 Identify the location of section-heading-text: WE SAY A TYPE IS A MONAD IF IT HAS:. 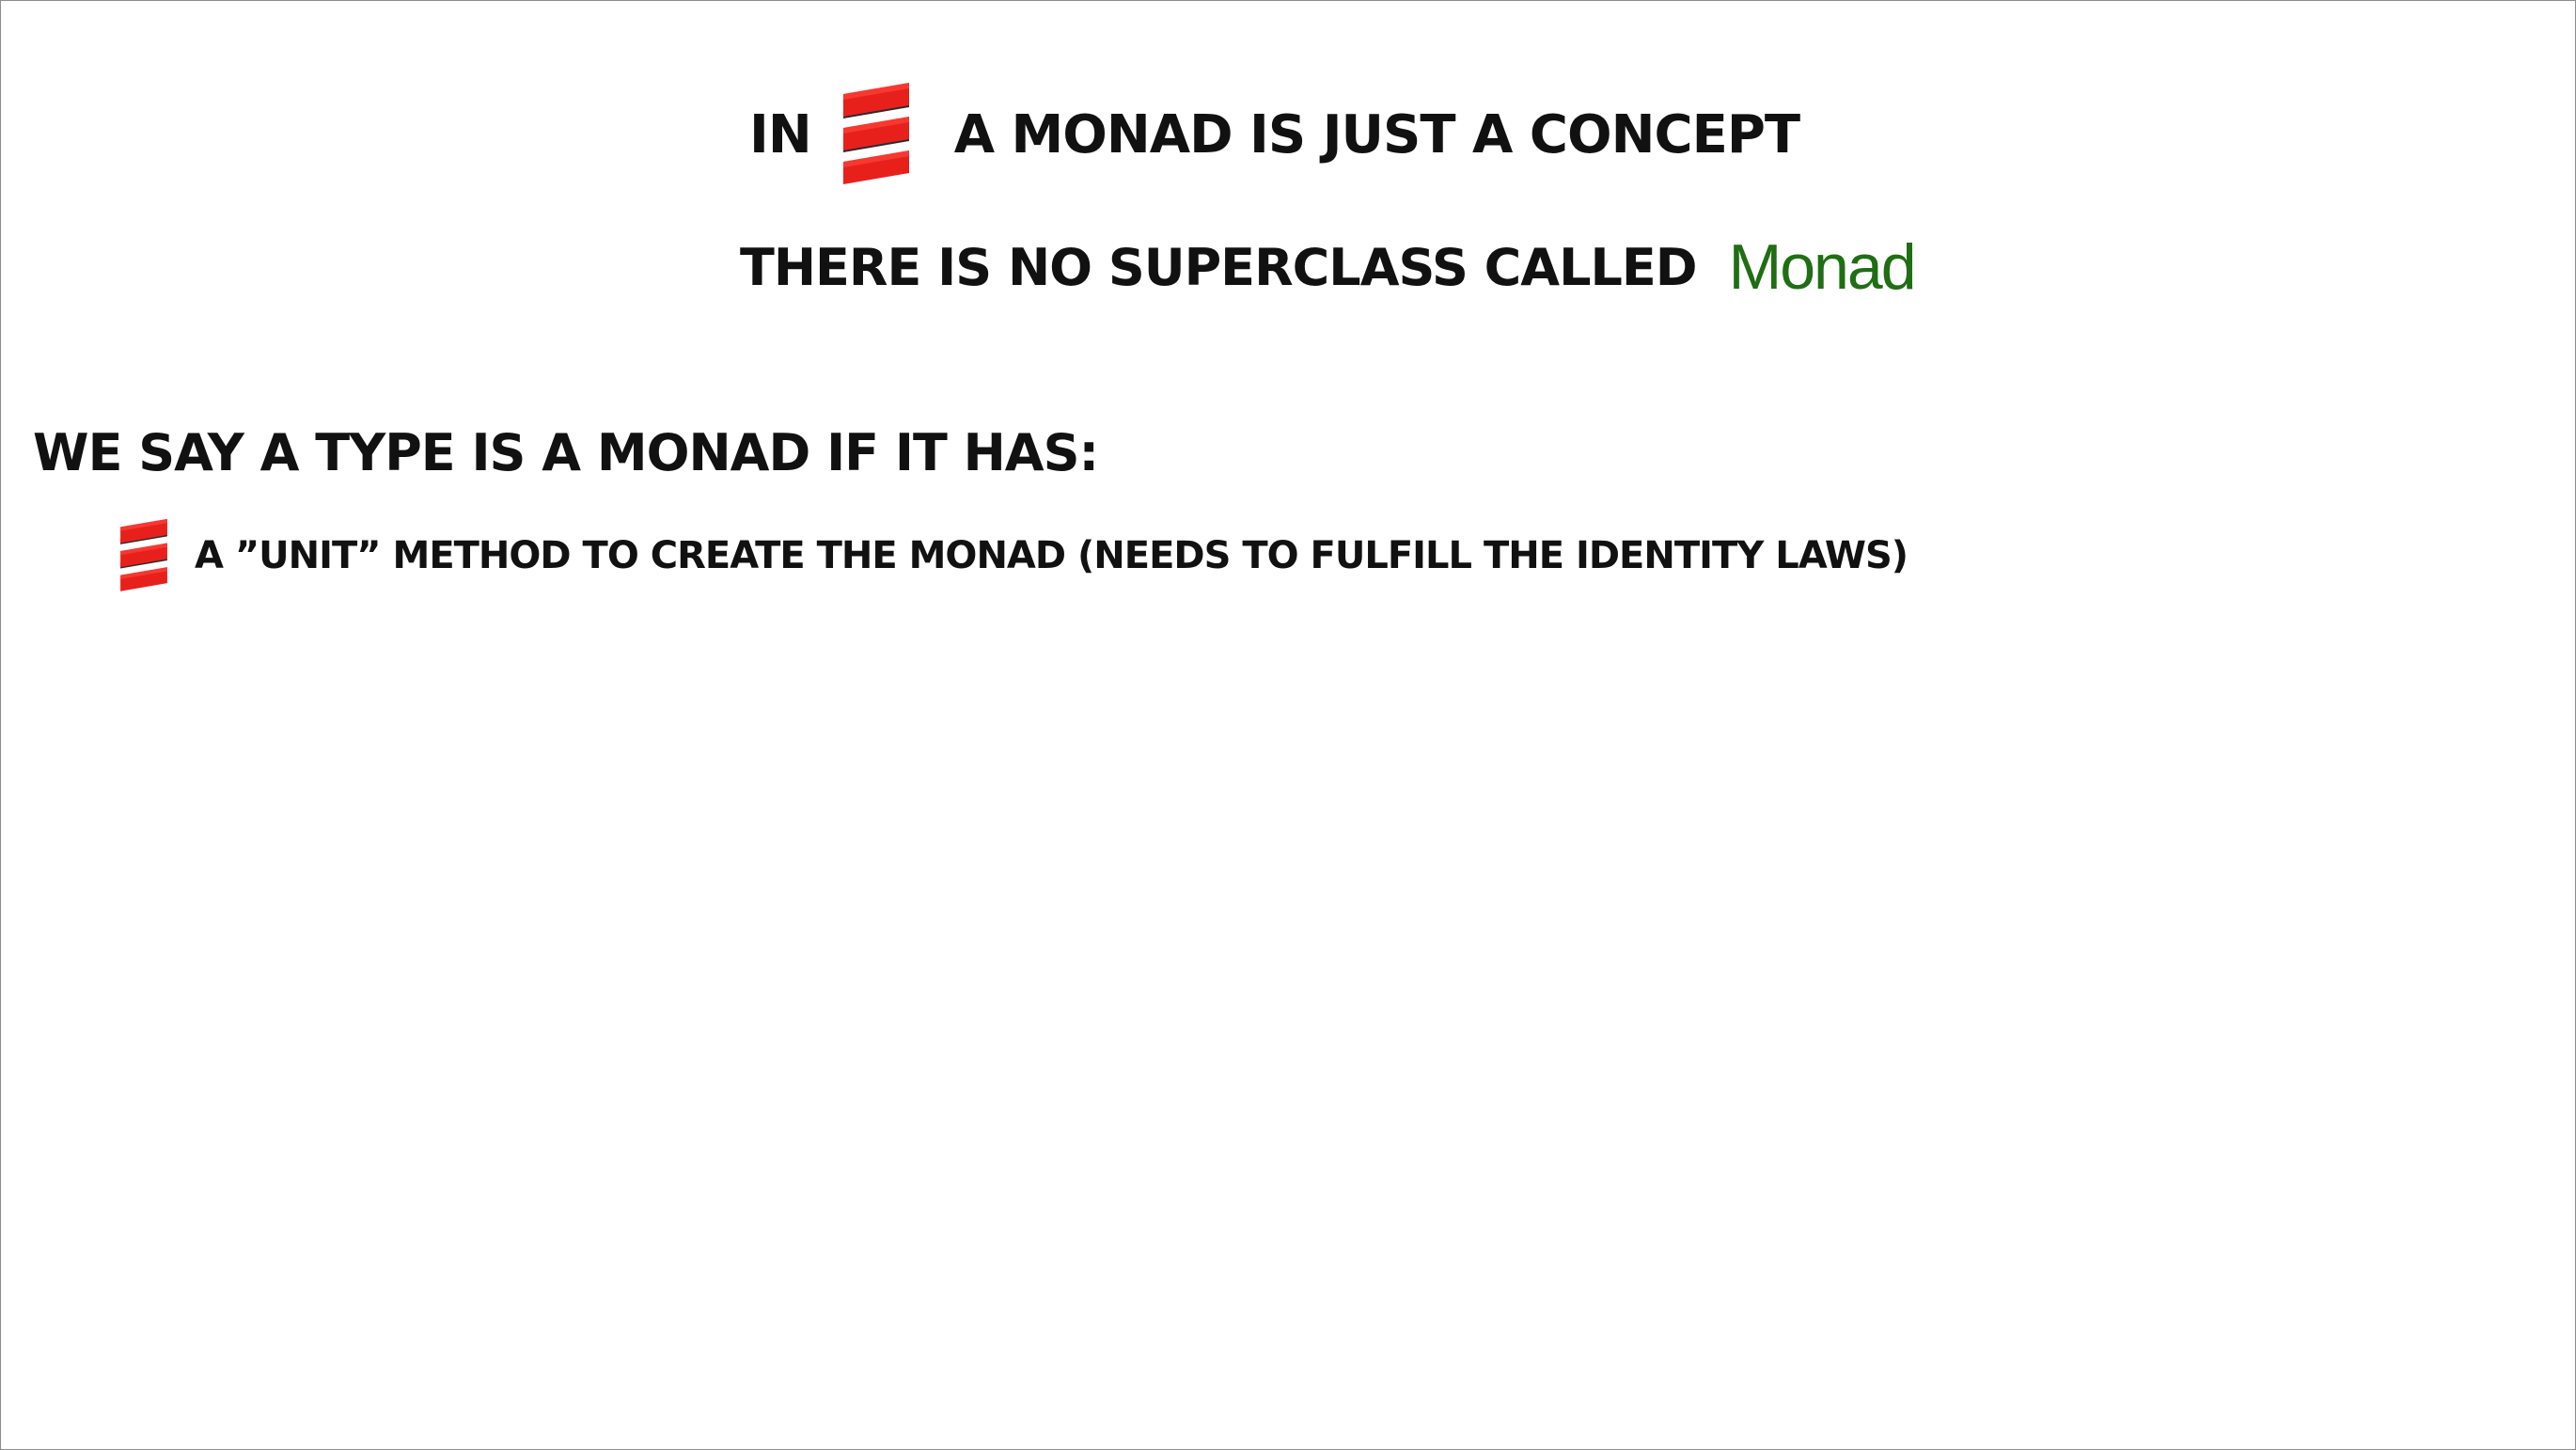
(566, 452).